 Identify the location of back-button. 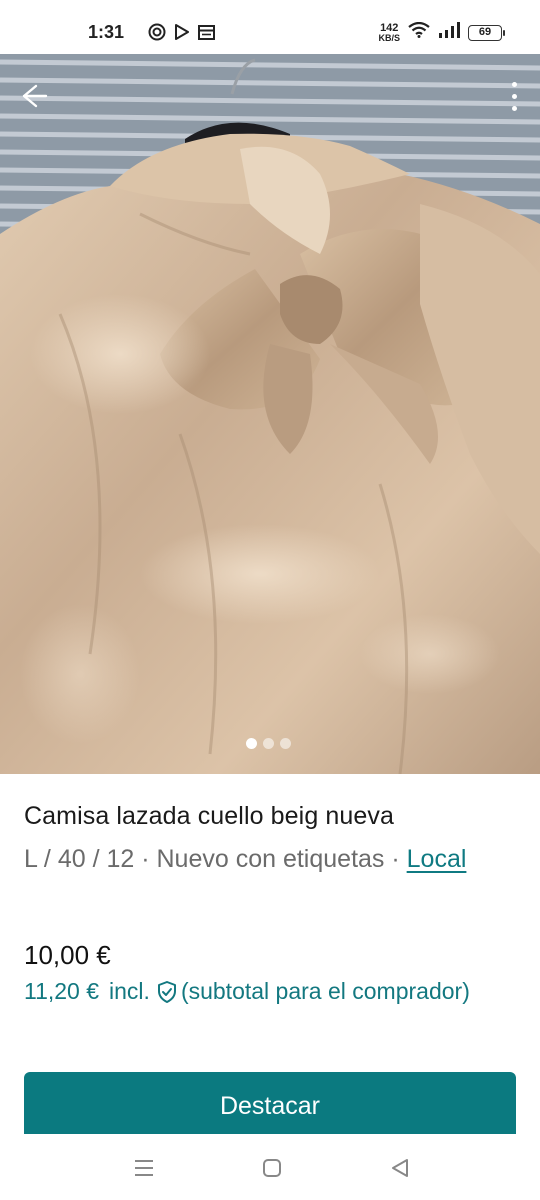
(34, 96).